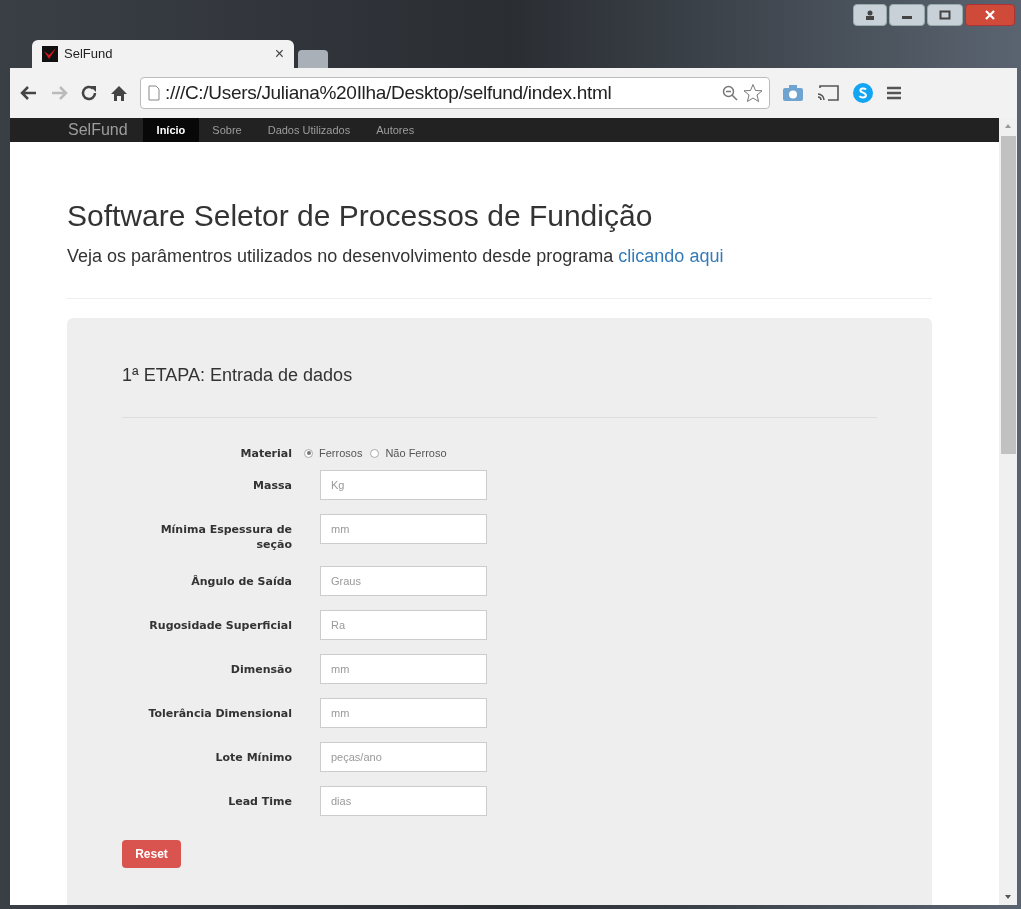 The image size is (1021, 909). Describe the element at coordinates (309, 130) in the screenshot. I see `nav-link: Dados Utilizados` at that location.